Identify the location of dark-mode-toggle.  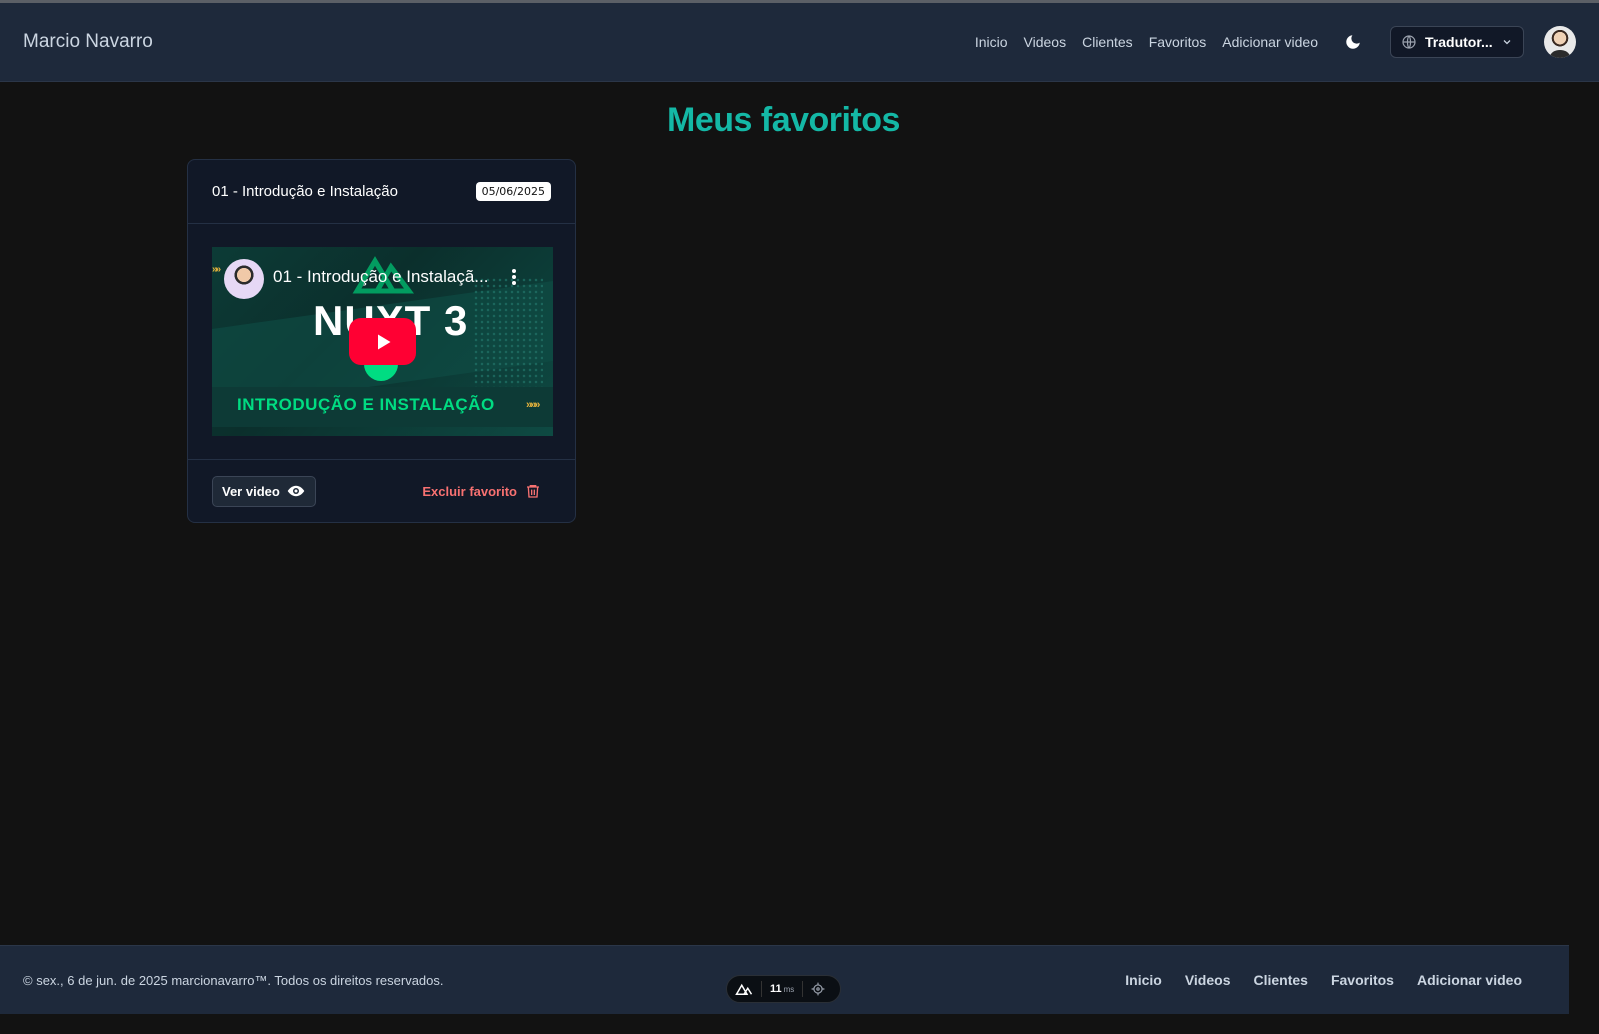
(1353, 42).